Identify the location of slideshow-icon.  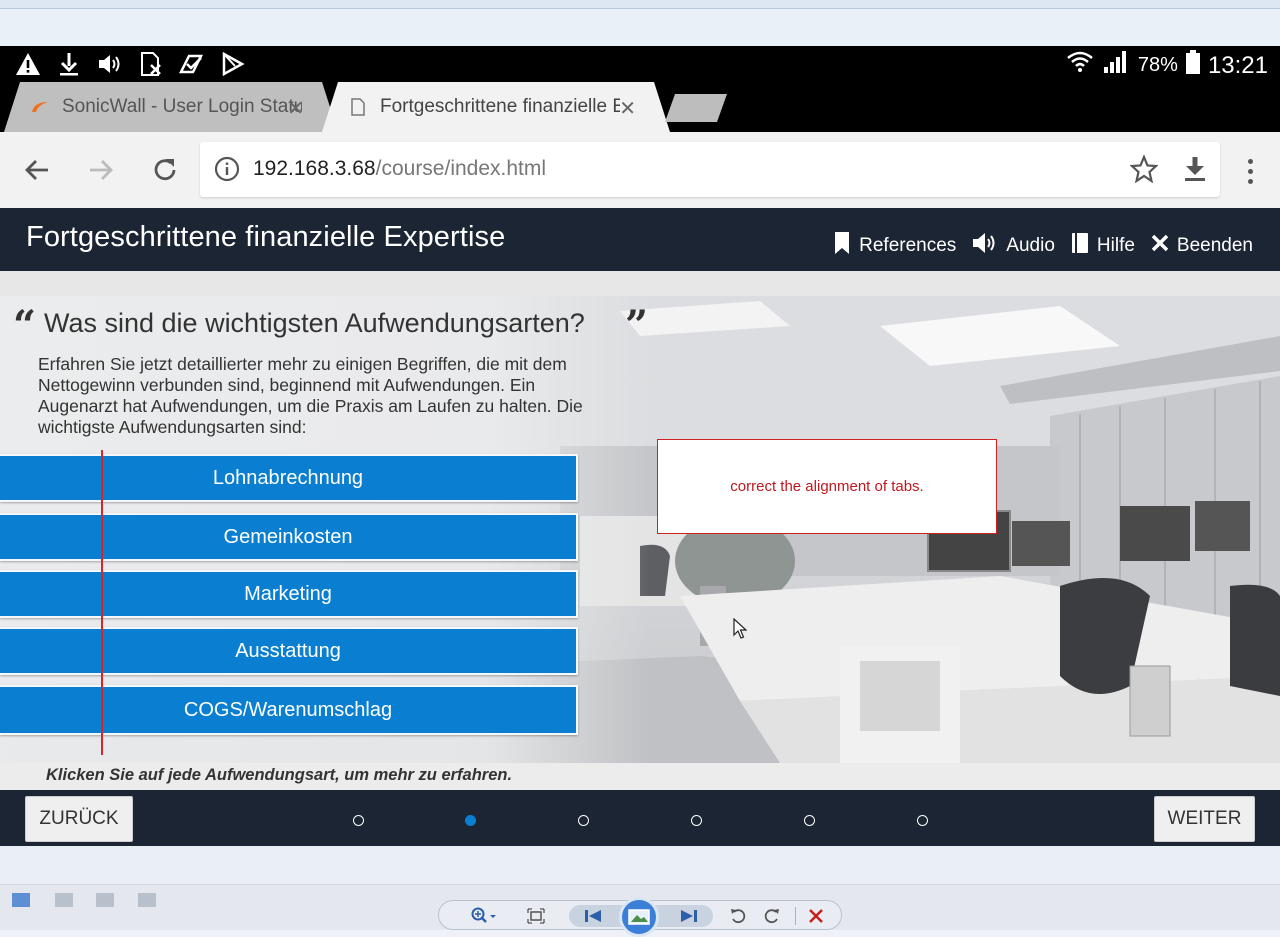
(639, 917).